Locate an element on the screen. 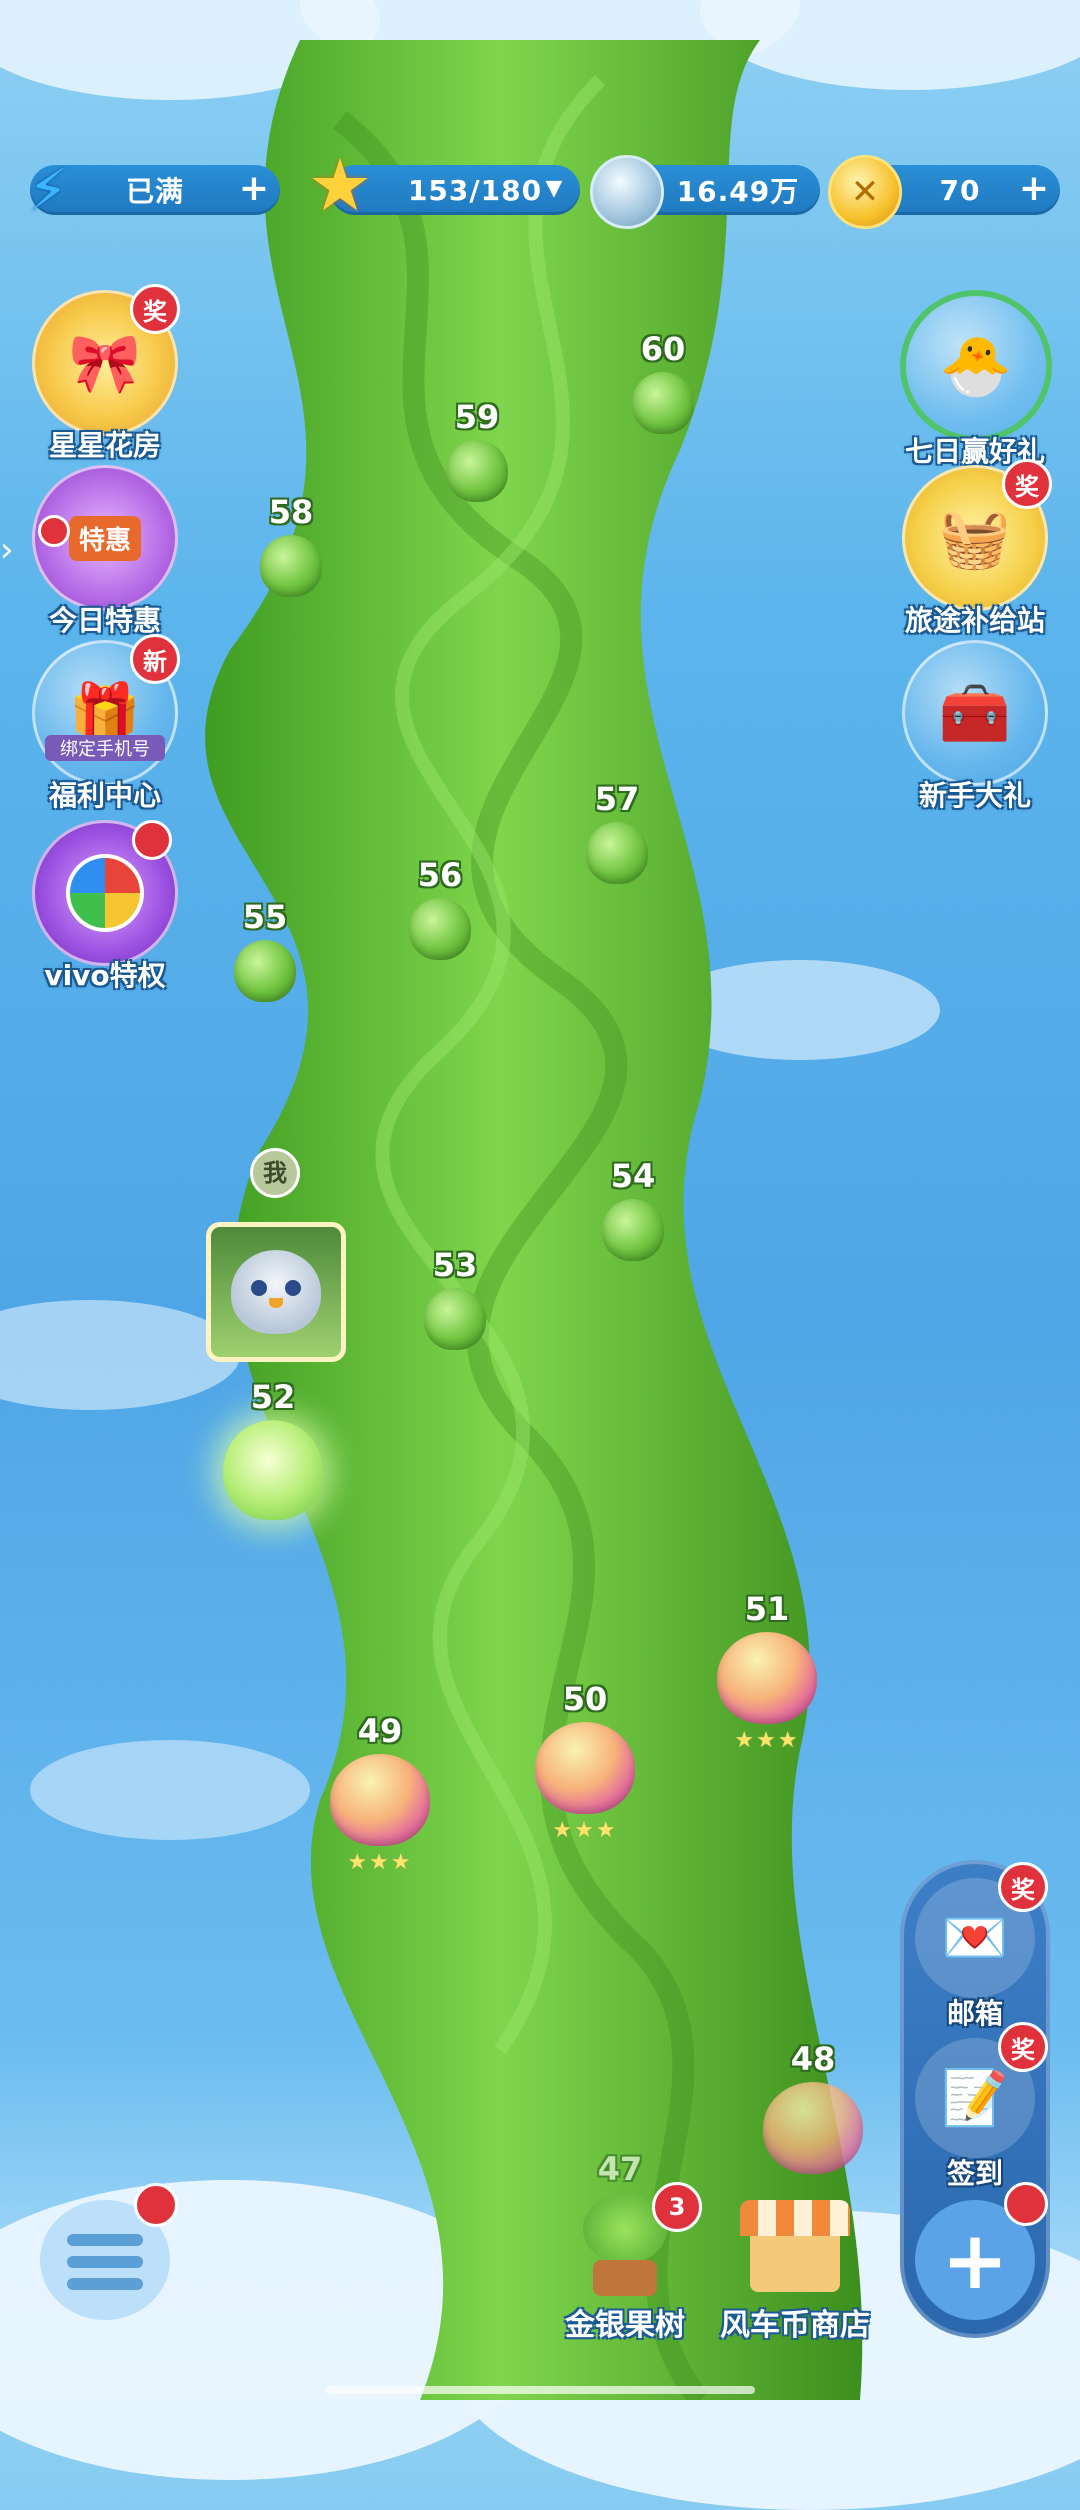 The image size is (1080, 2510). level-node-59: 59 is located at coordinates (477, 450).